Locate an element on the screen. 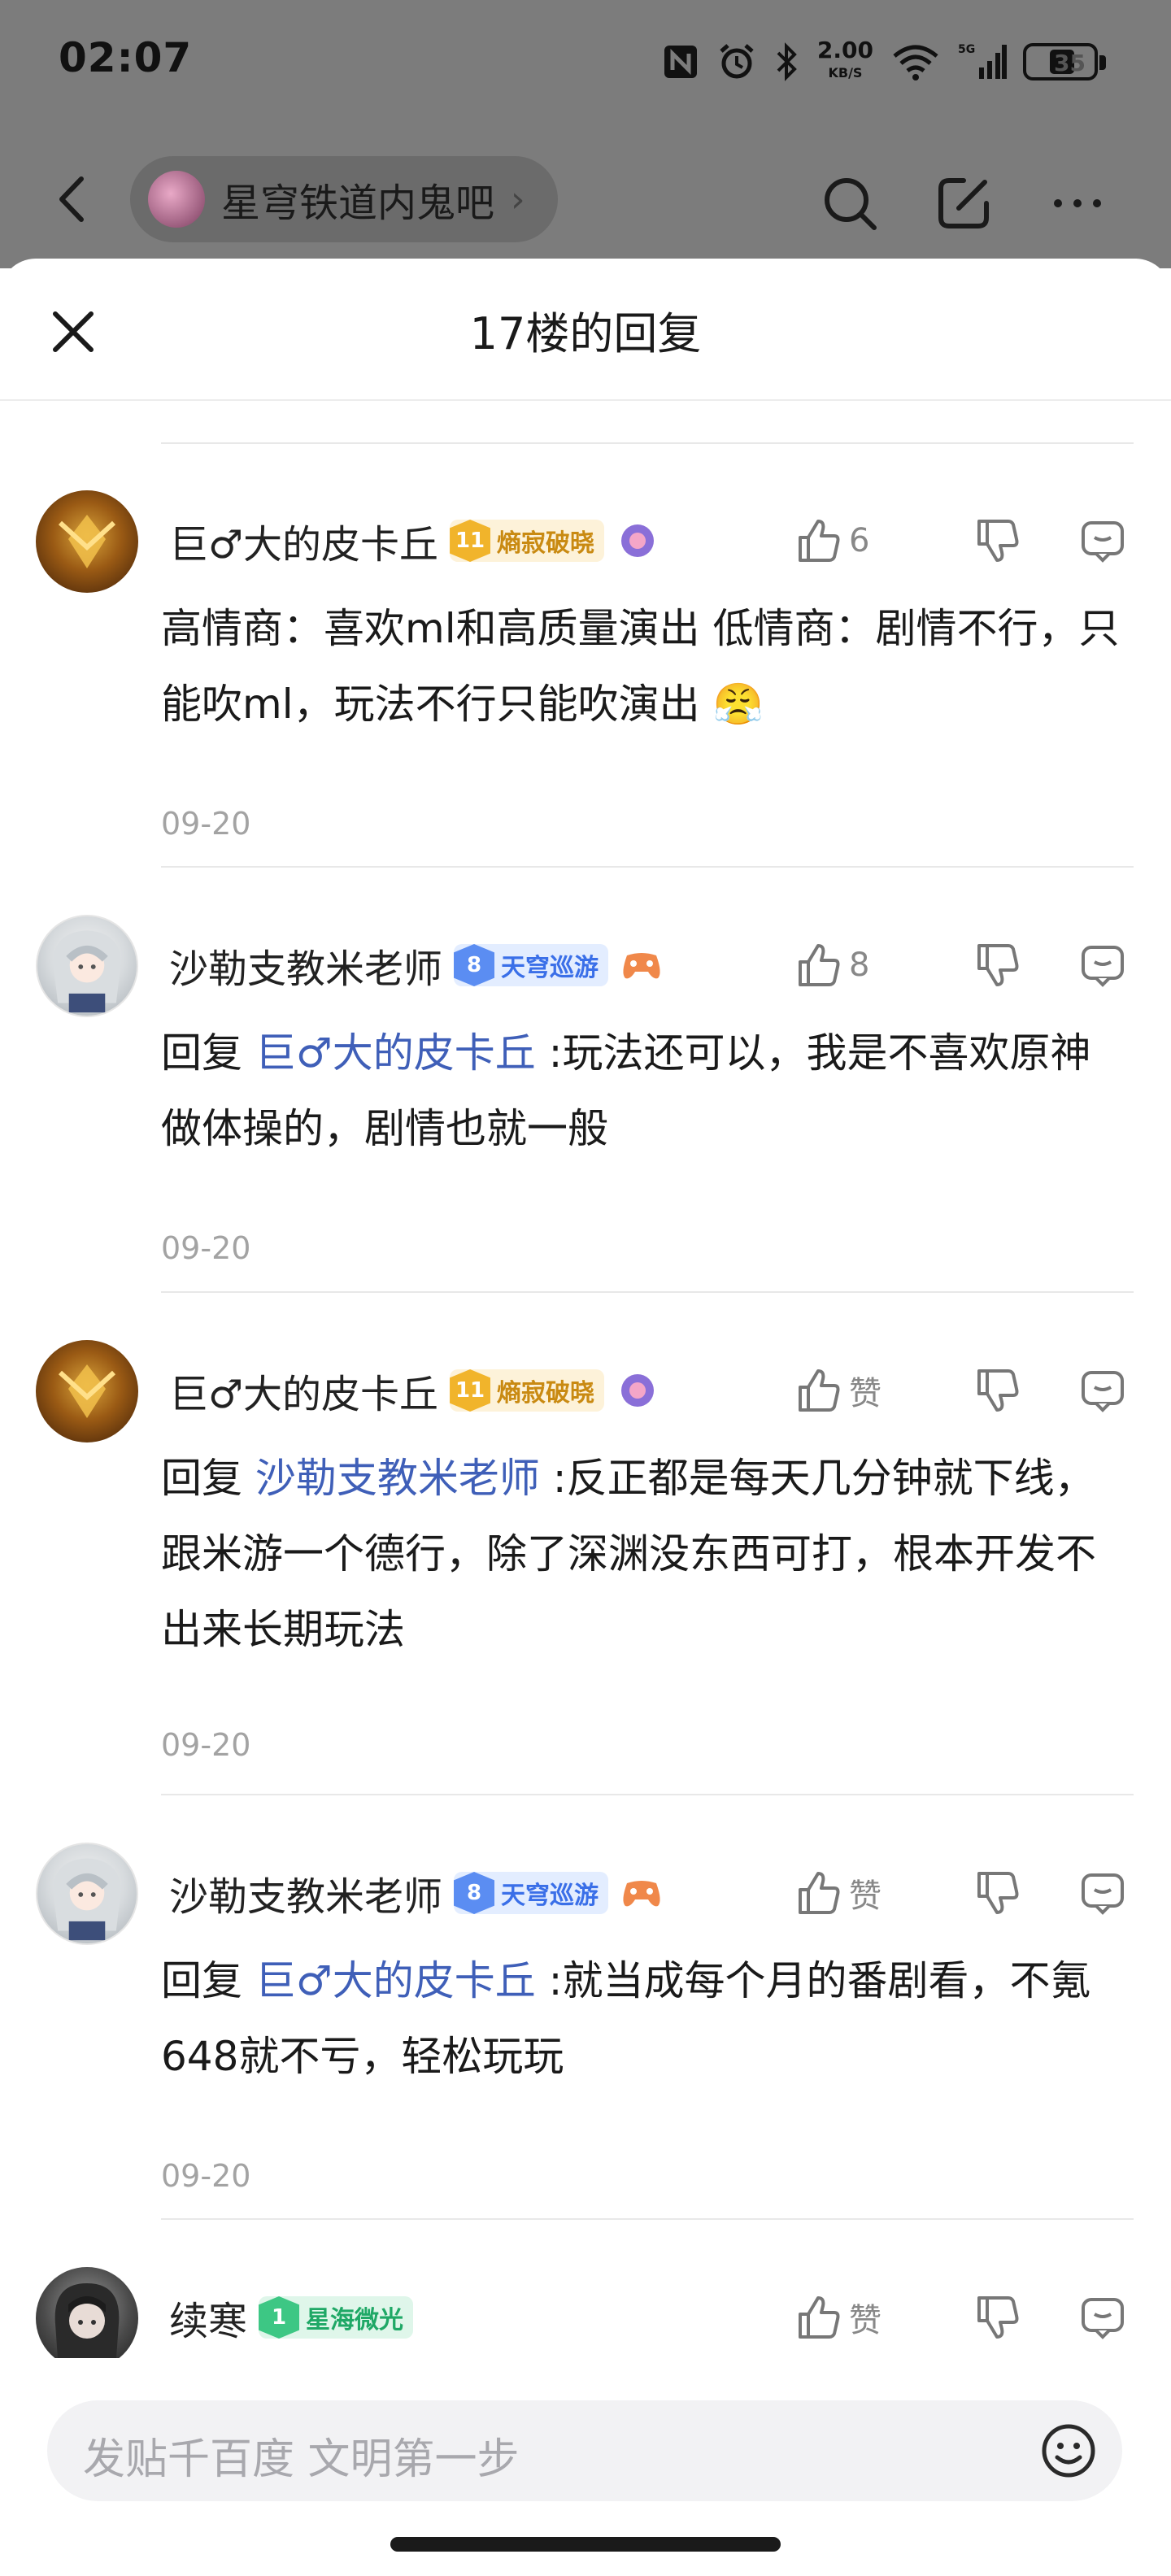 This screenshot has width=1171, height=2576. level-badge: 11 熵寂破晓 is located at coordinates (528, 1390).